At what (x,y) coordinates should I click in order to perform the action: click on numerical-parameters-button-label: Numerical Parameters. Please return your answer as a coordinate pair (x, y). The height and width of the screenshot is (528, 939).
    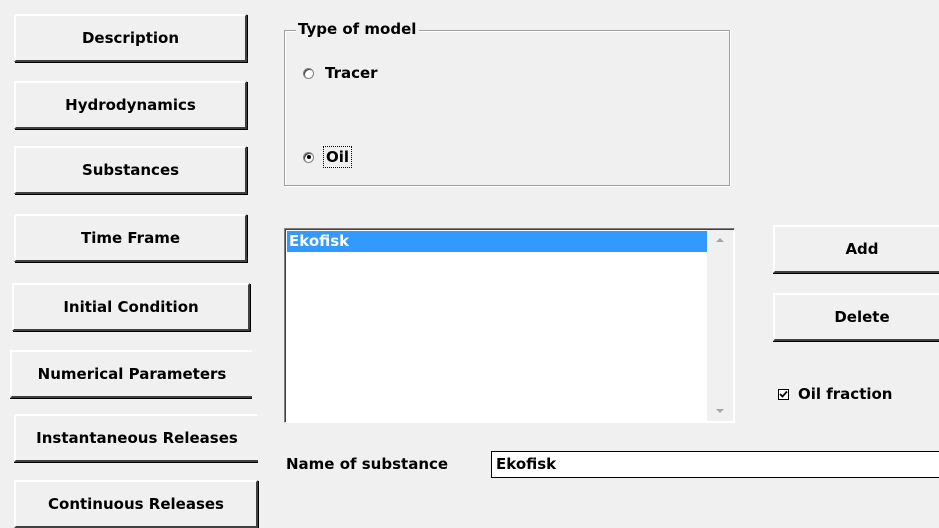
    Looking at the image, I should click on (132, 374).